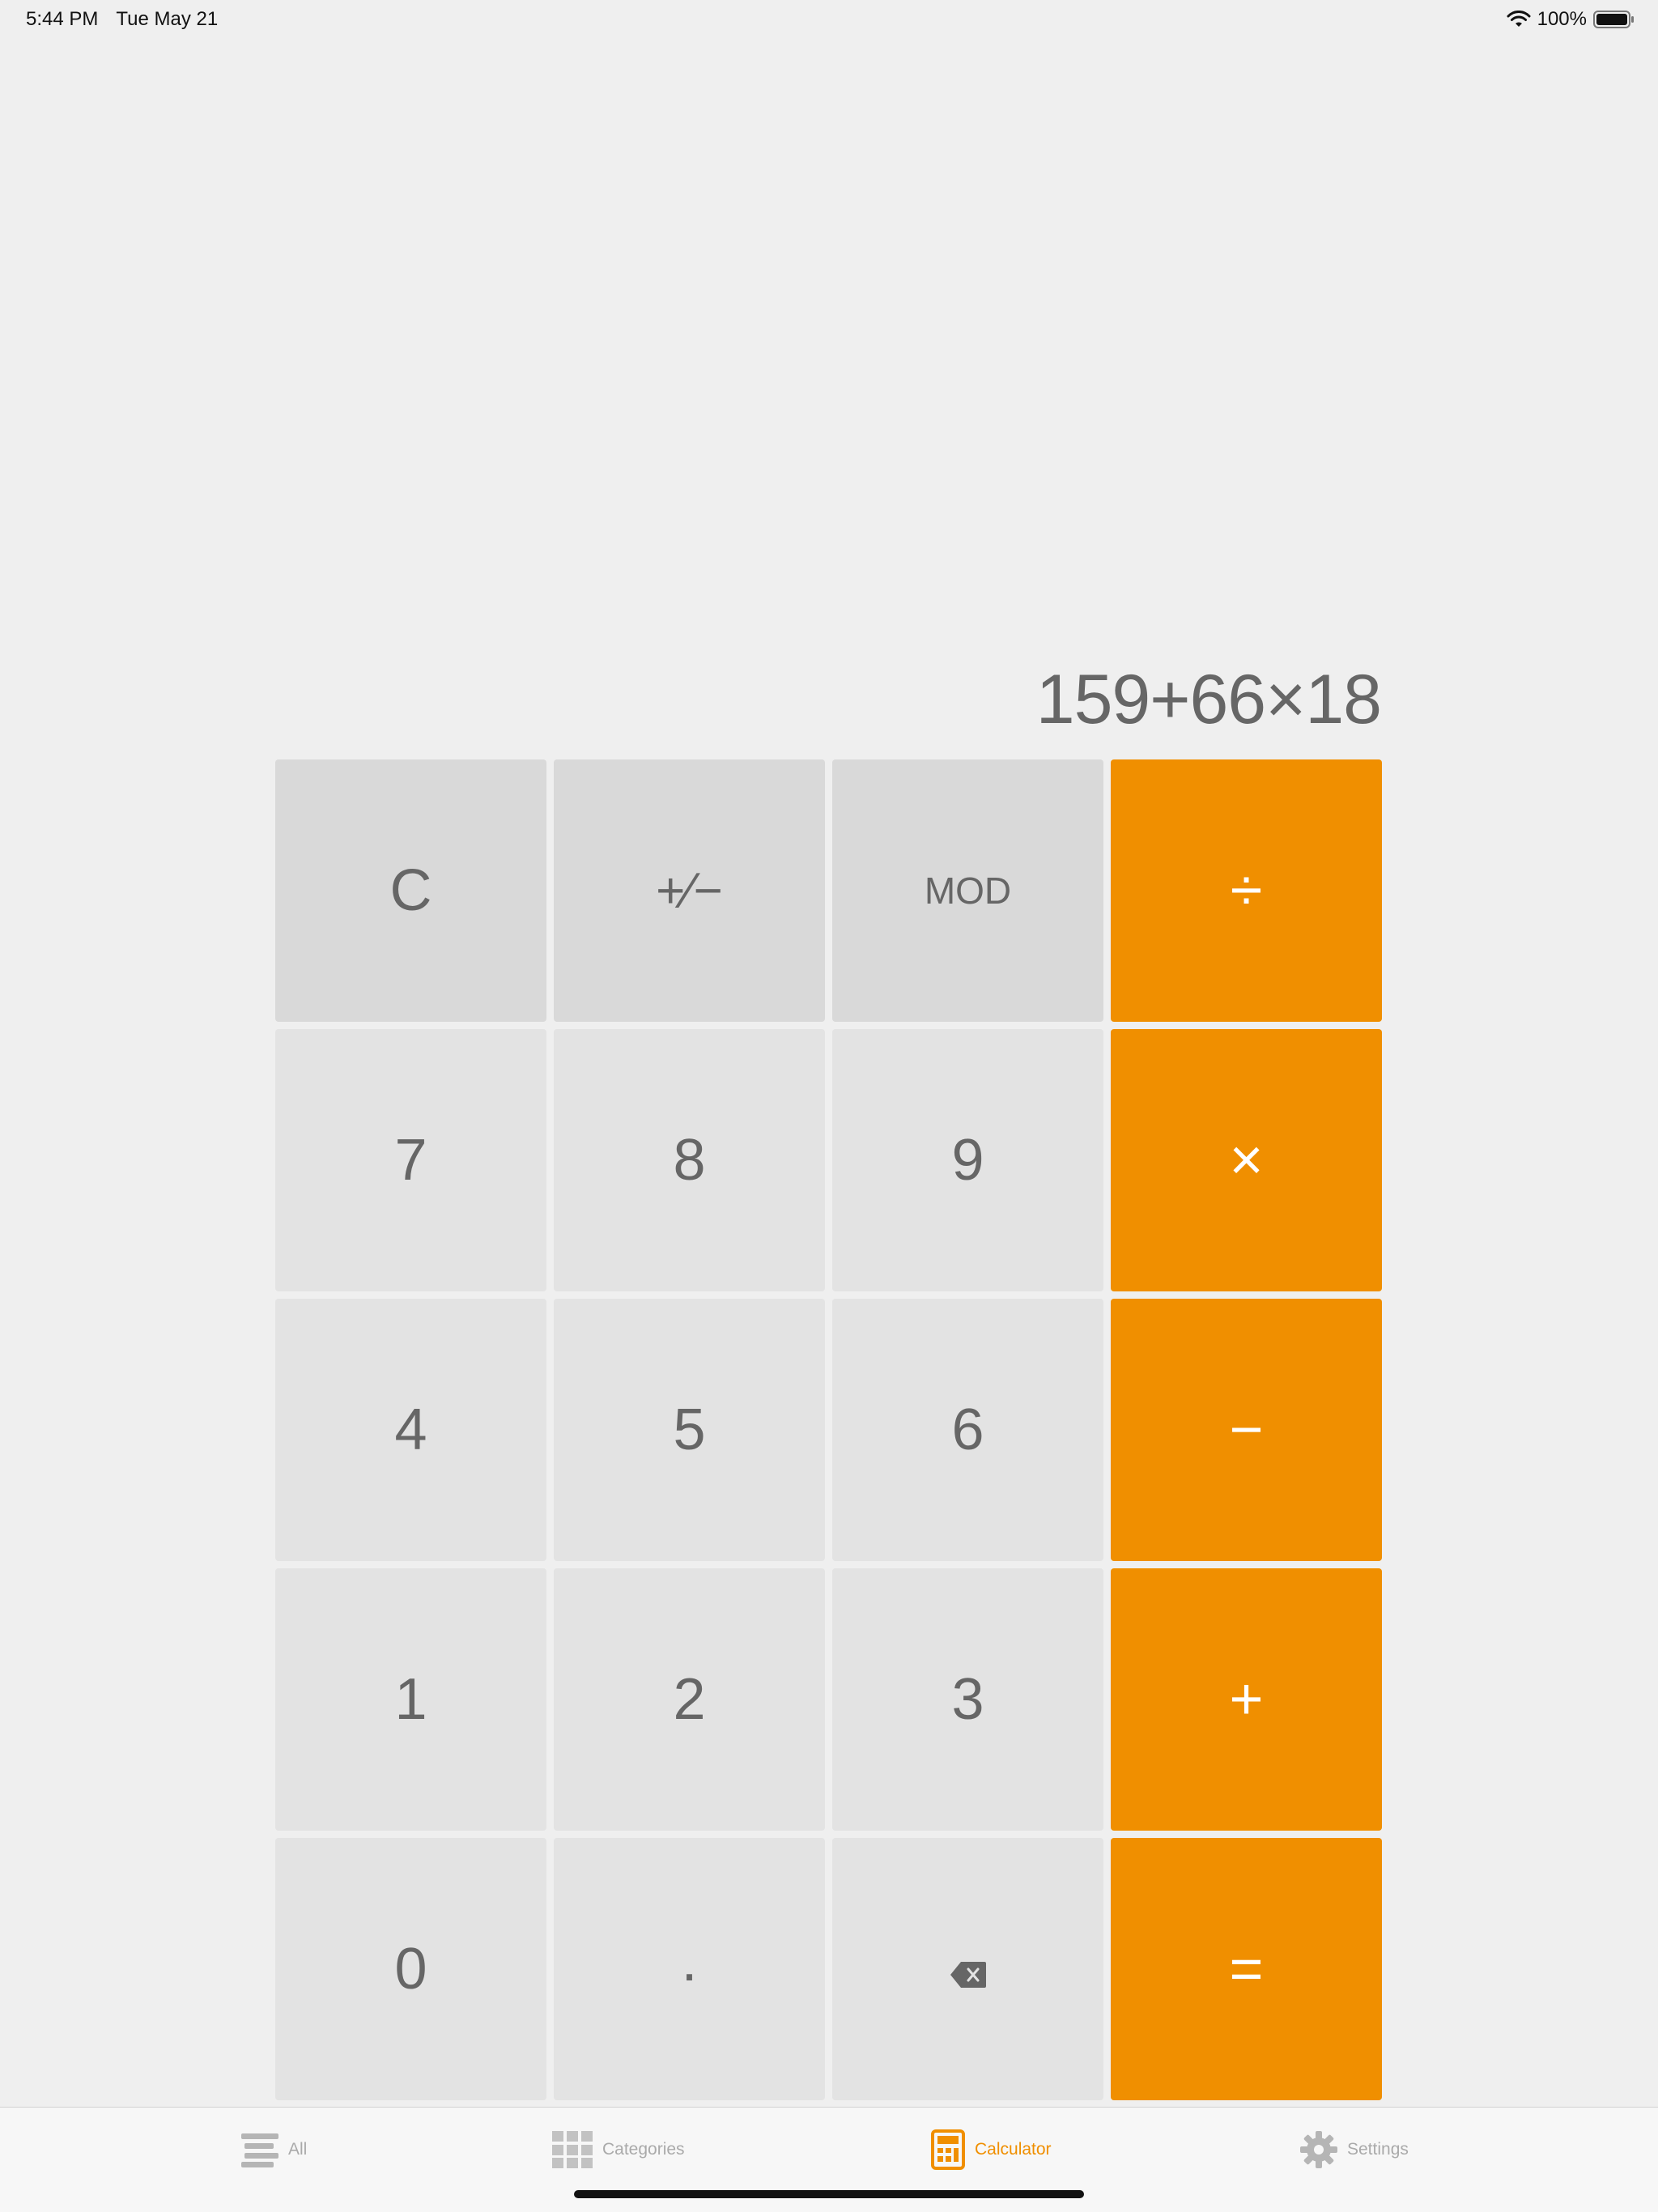 The image size is (1658, 2212). What do you see at coordinates (1246, 1699) in the screenshot?
I see `add-button: +` at bounding box center [1246, 1699].